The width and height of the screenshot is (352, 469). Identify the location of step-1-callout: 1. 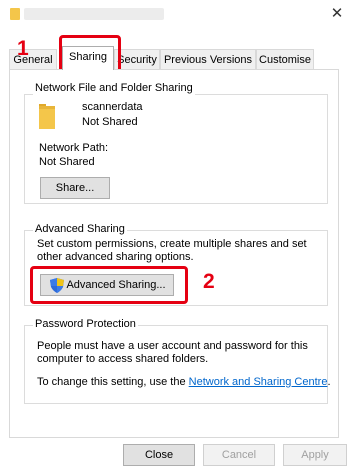
(23, 48).